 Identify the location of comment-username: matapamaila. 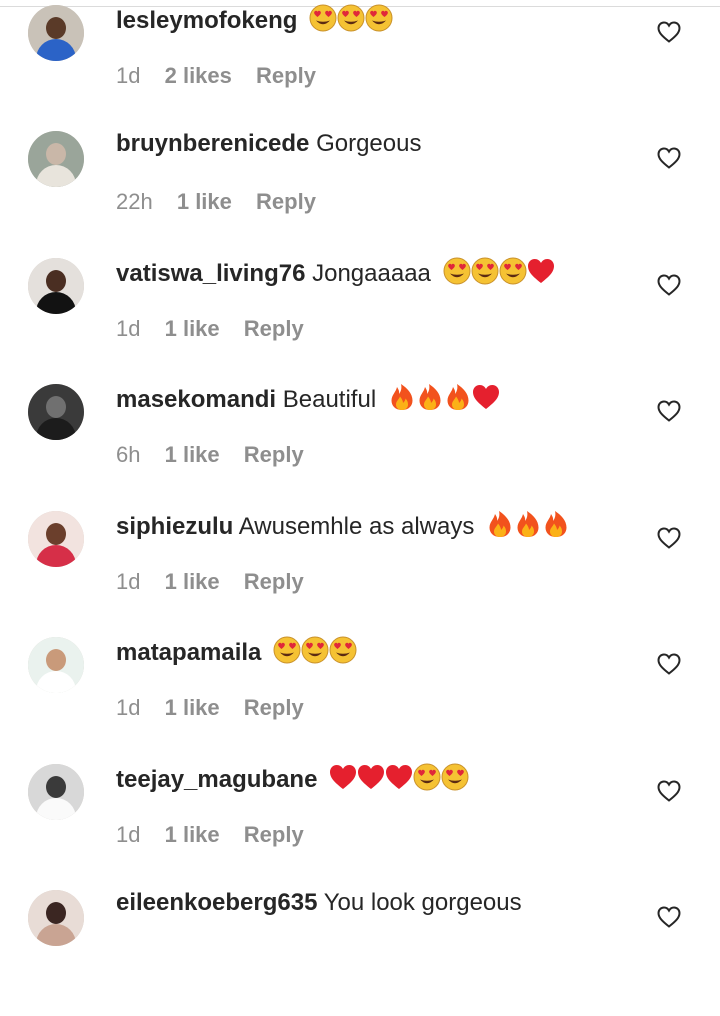
(188, 652).